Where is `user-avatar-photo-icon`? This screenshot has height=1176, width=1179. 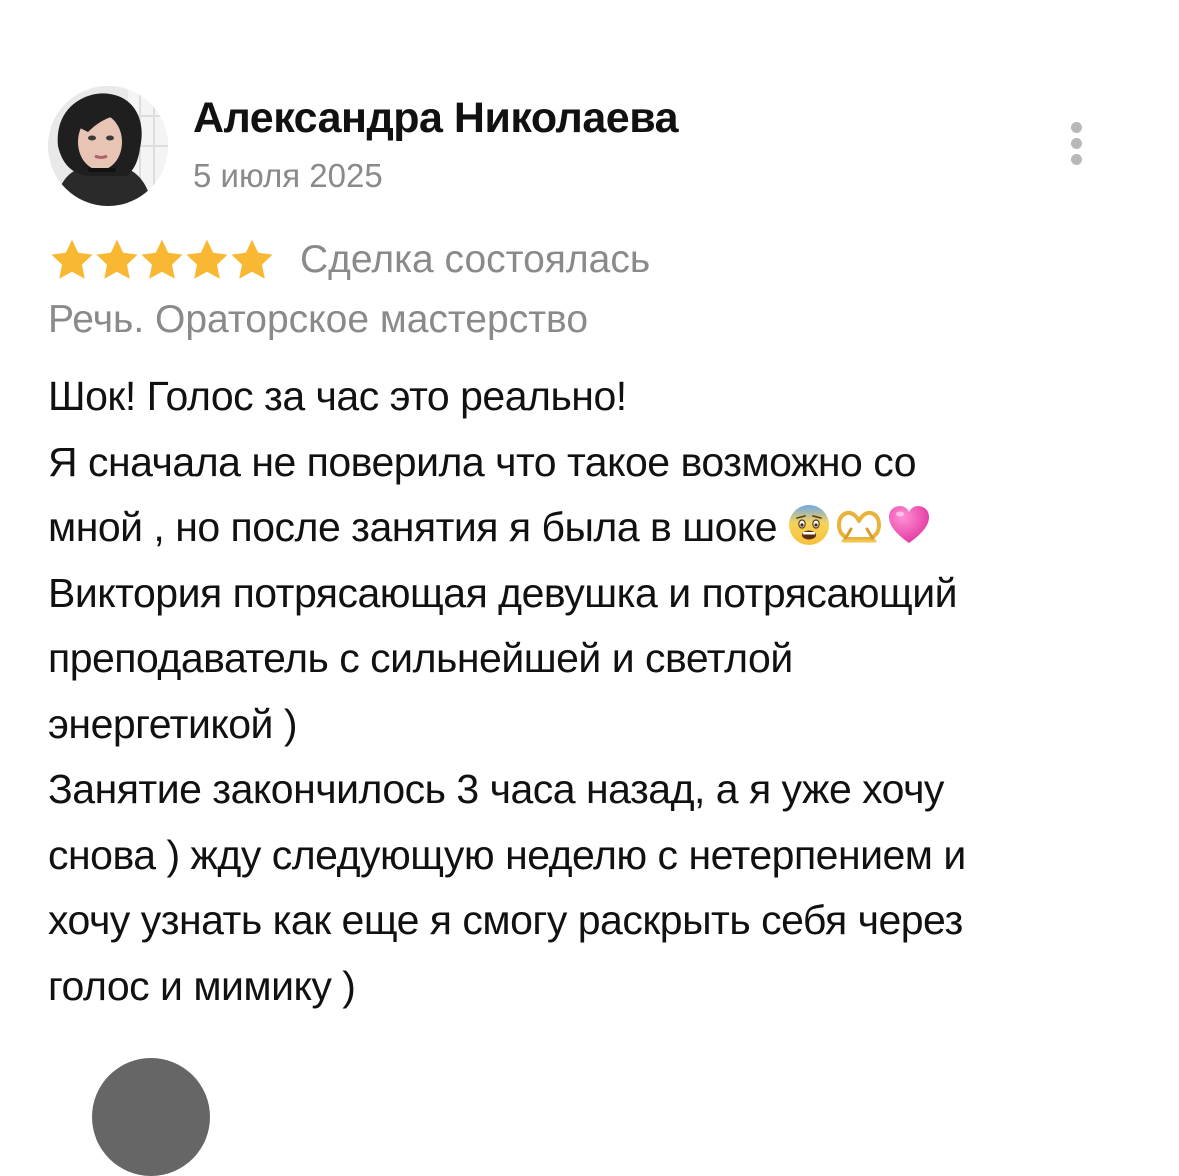
user-avatar-photo-icon is located at coordinates (108, 146).